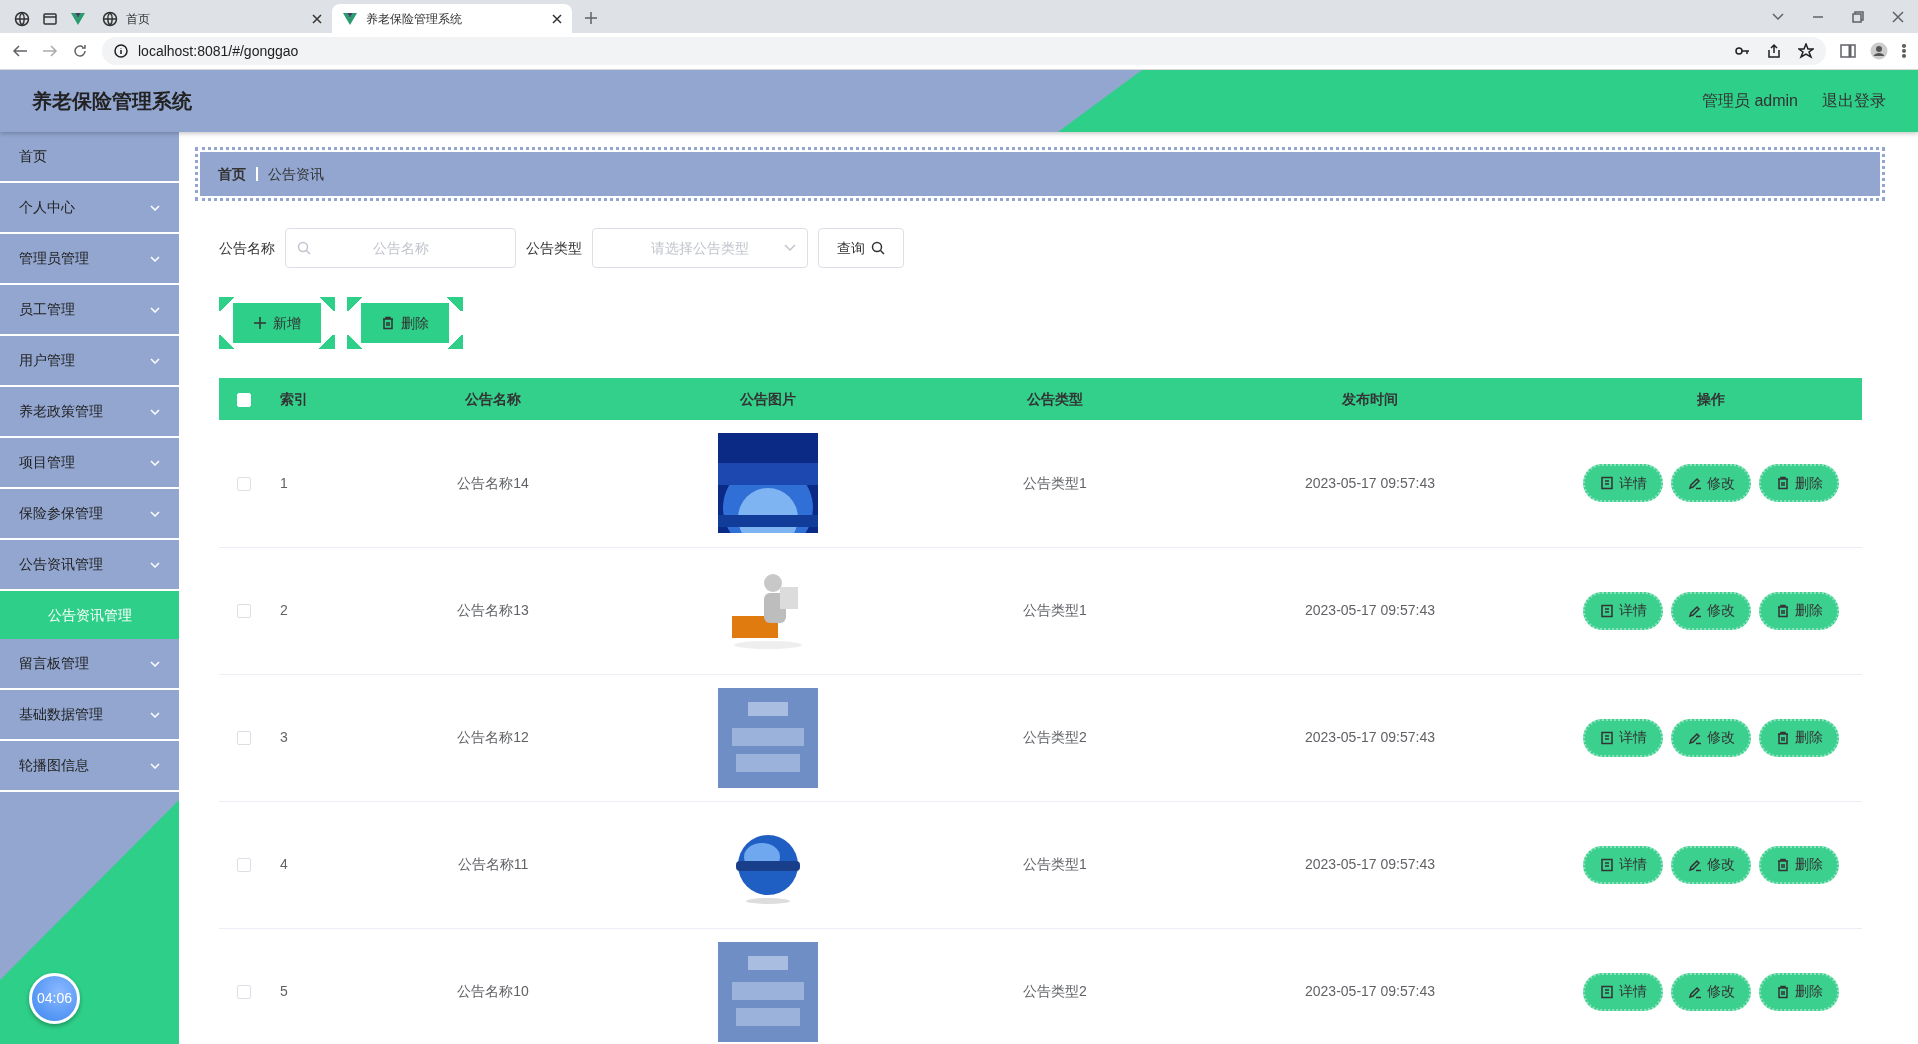 This screenshot has height=1044, width=1918. I want to click on field-label: 公告类型, so click(554, 248).